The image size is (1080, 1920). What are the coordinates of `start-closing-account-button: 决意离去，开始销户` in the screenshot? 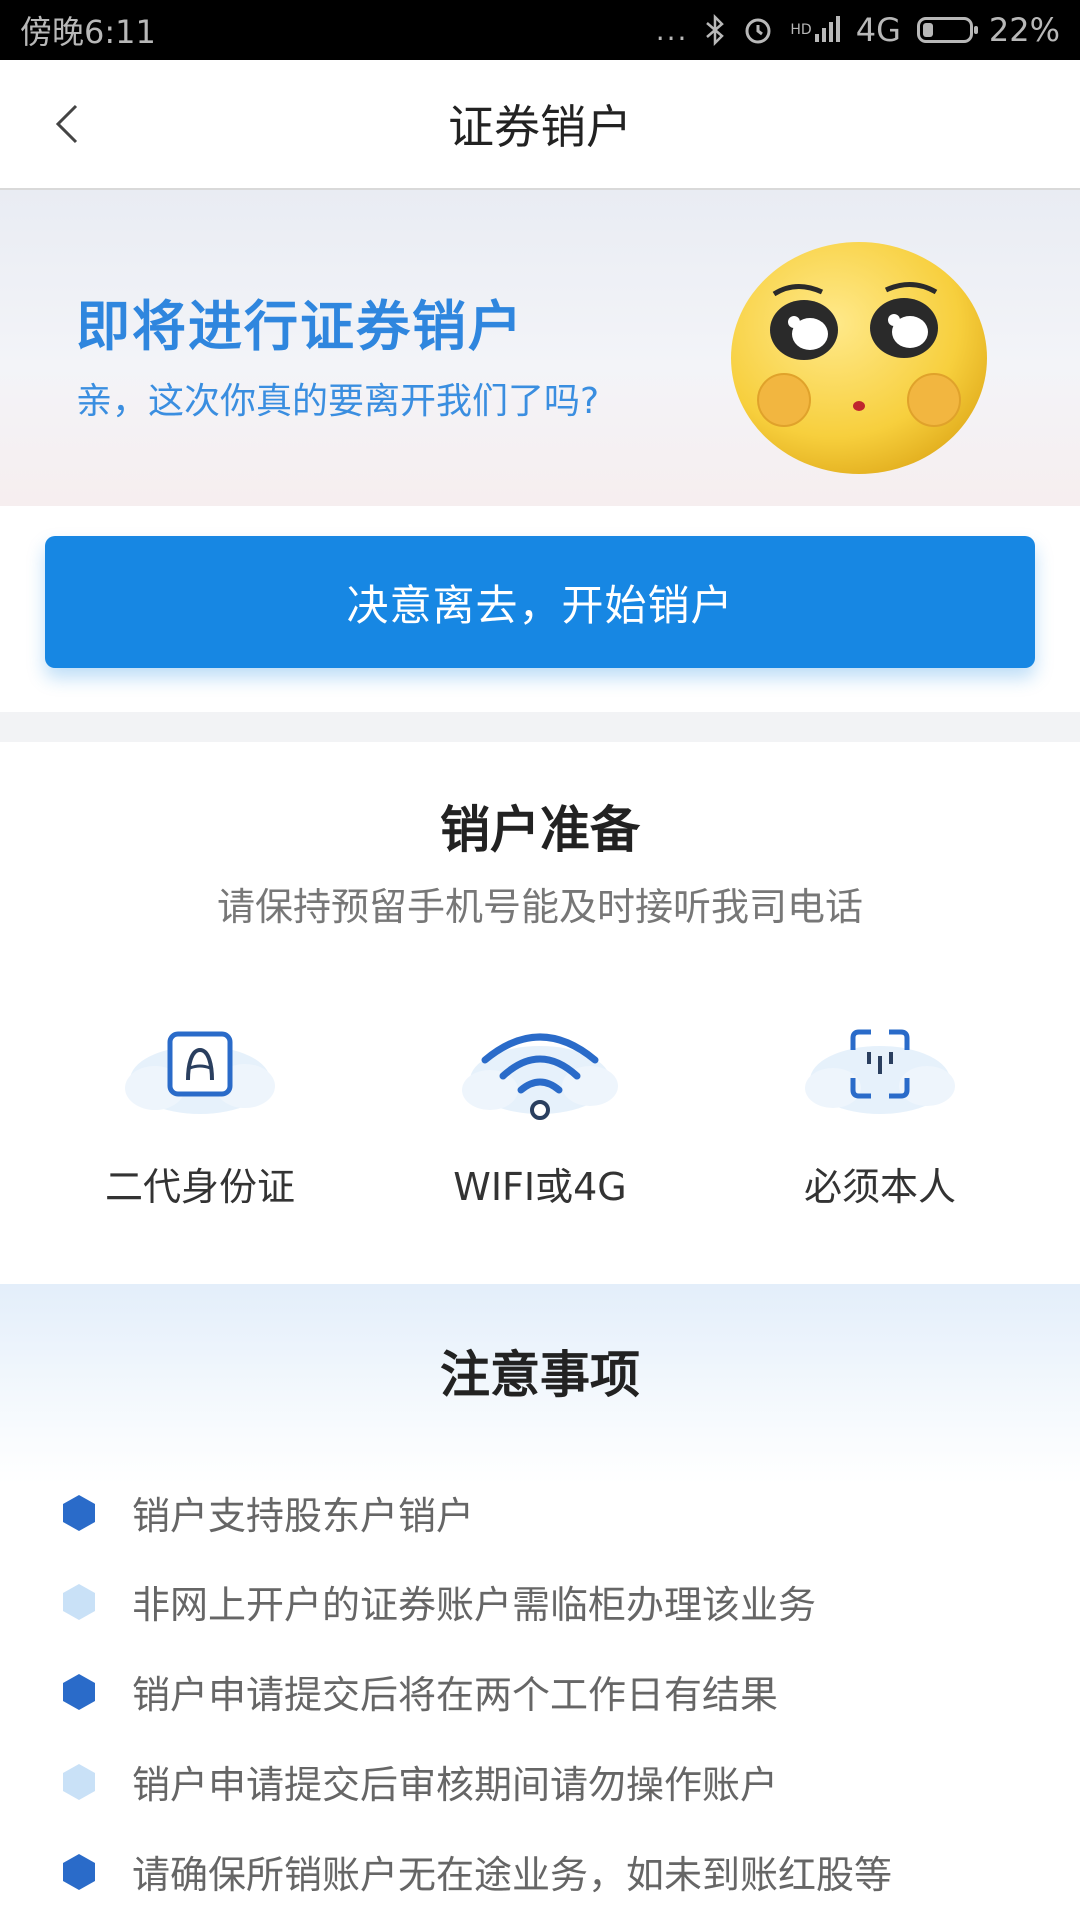 It's located at (540, 602).